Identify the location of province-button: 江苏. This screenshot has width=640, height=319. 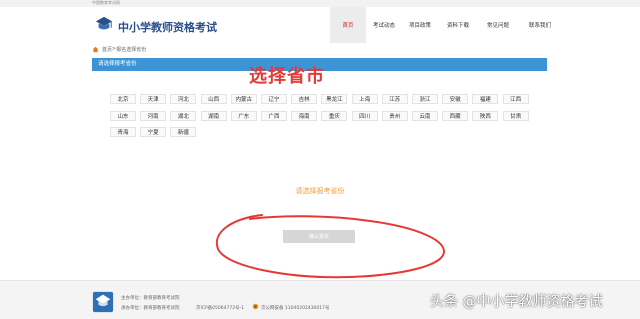
(394, 99).